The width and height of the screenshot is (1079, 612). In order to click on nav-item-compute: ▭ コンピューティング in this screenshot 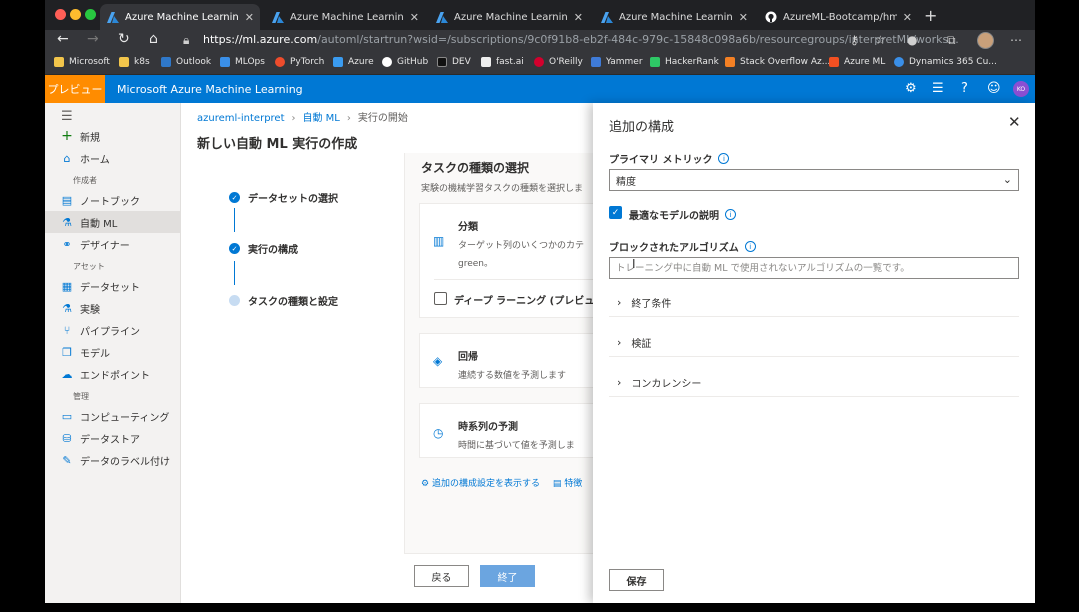, I will do `click(113, 416)`.